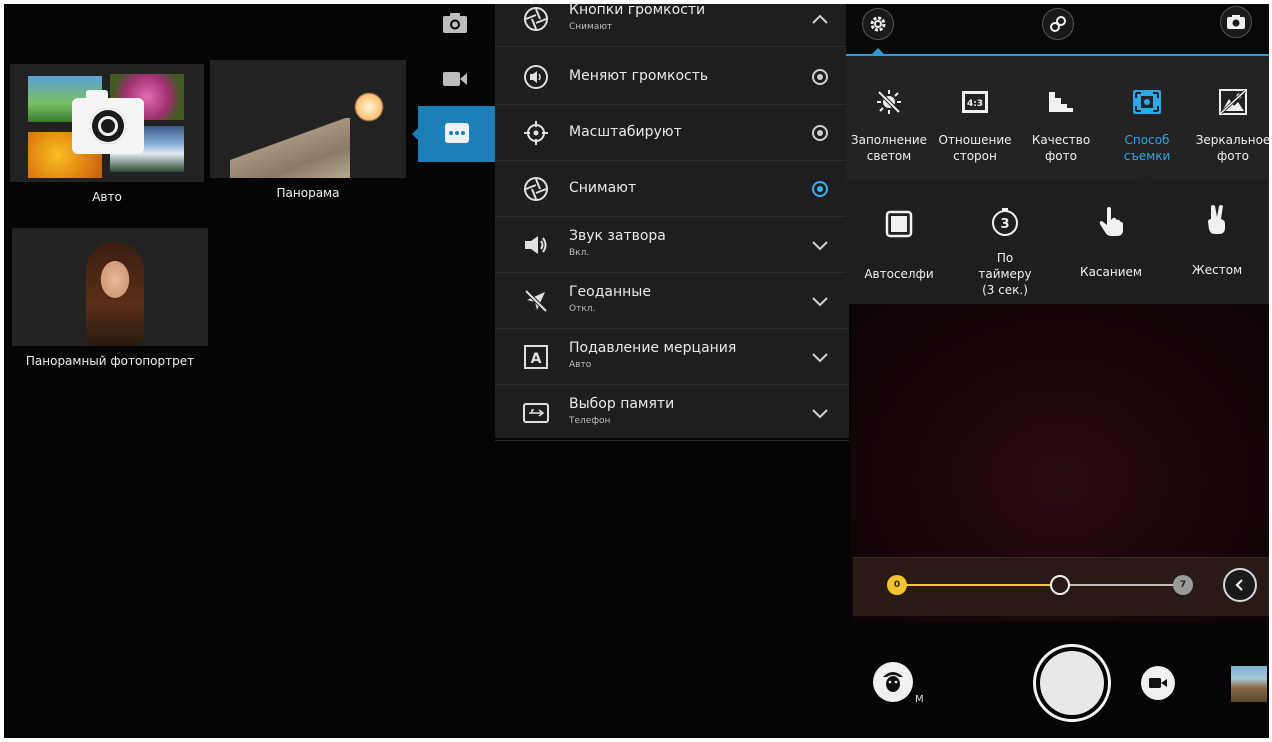  Describe the element at coordinates (889, 148) in the screenshot. I see `option-label: Заполнение светом` at that location.